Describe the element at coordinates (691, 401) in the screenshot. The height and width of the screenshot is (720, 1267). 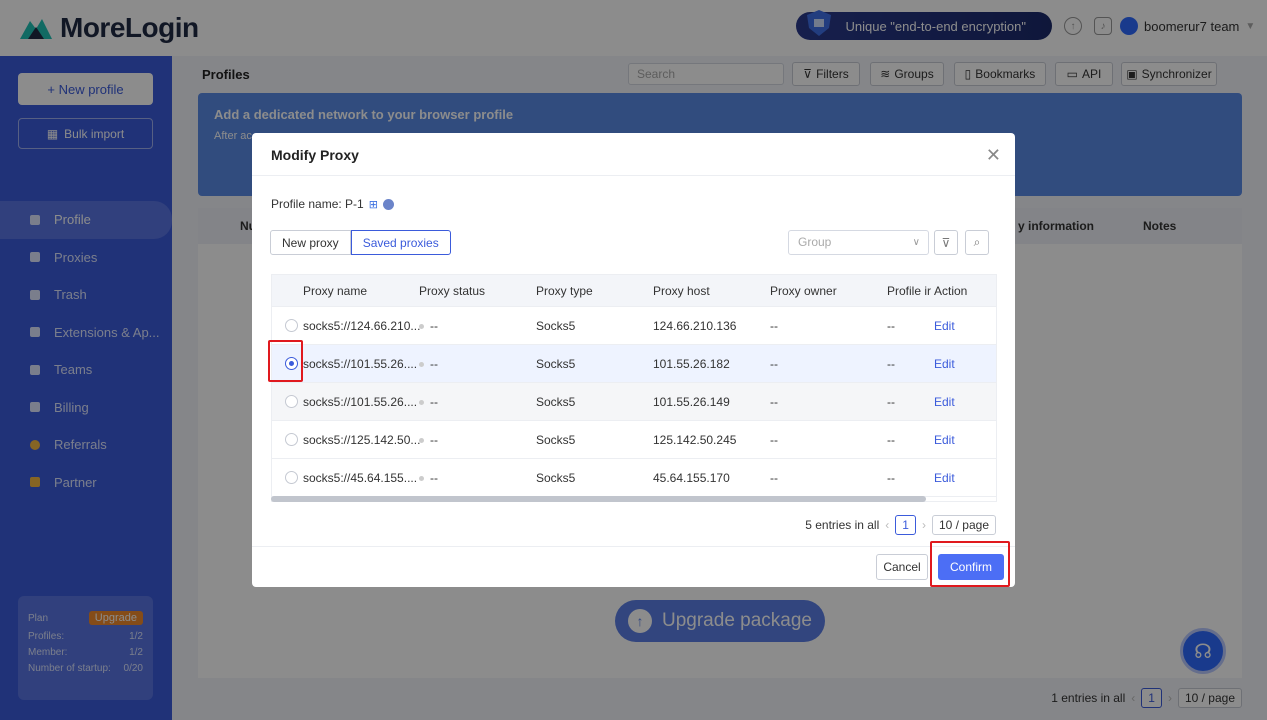
I see `proxy-host: 101.55.26.149` at that location.